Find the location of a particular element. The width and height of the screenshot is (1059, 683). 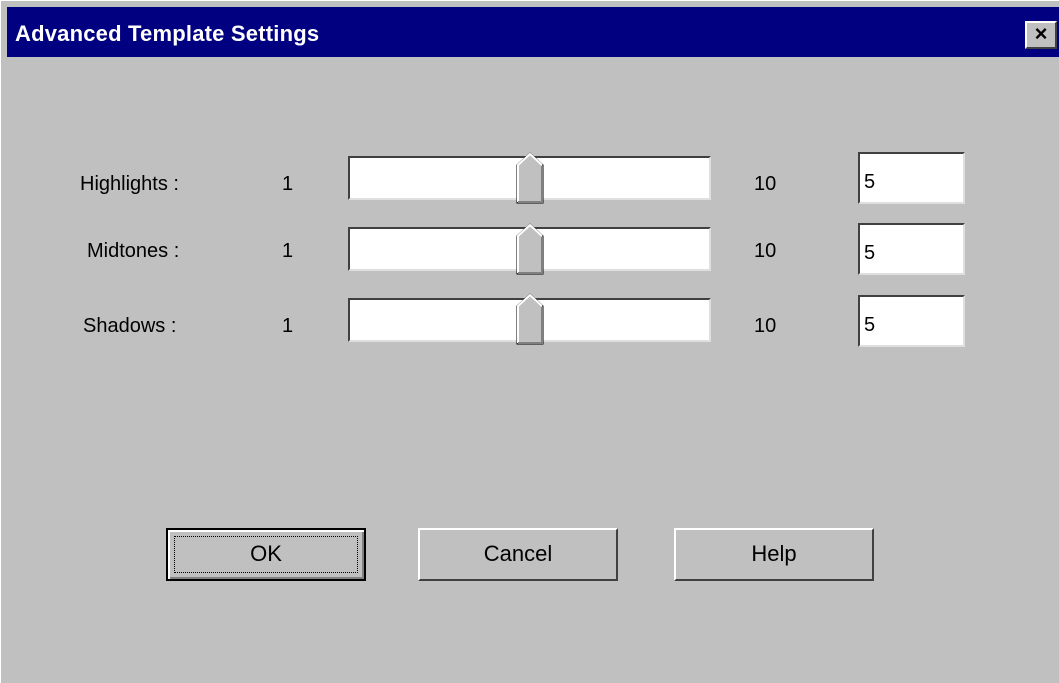

midtones-min-label: 1 is located at coordinates (288, 251).